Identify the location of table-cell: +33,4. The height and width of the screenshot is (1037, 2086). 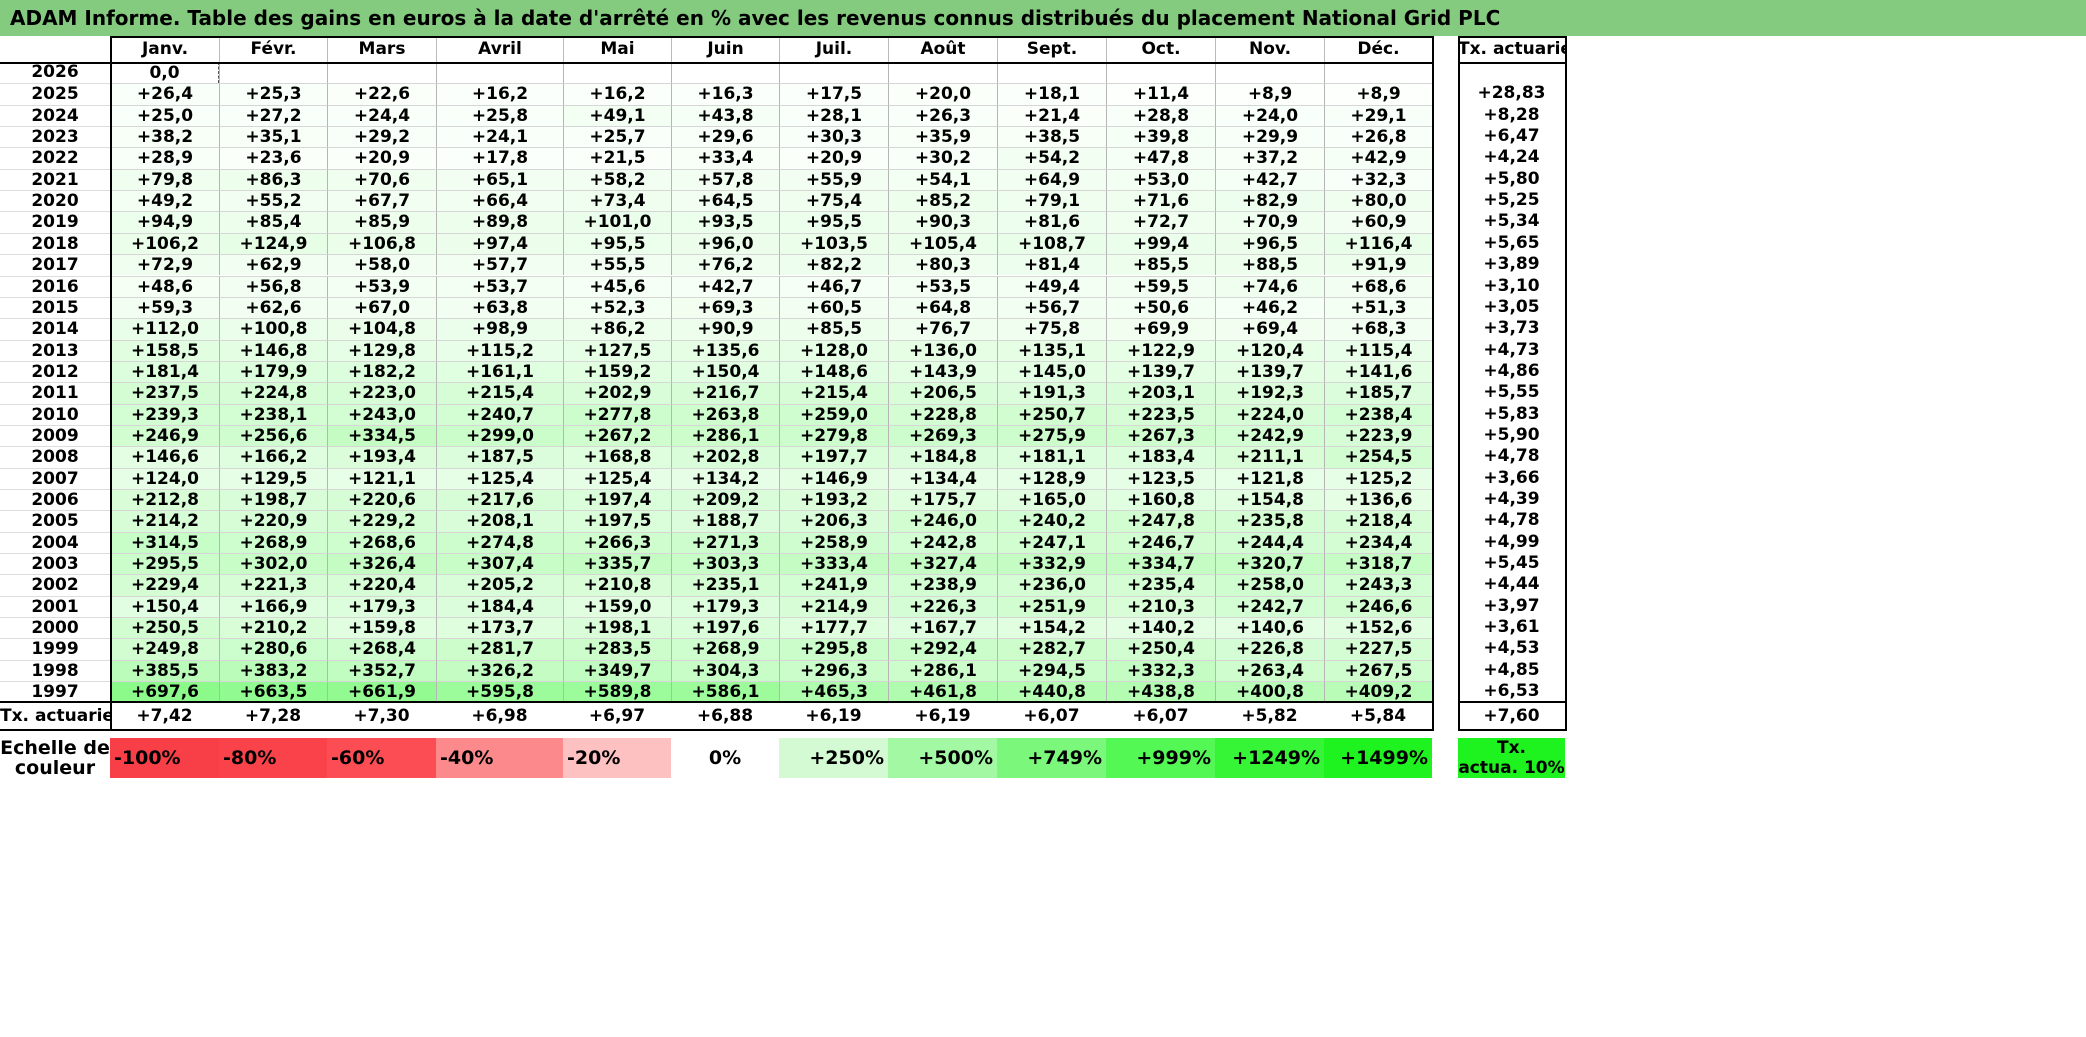
(725, 158).